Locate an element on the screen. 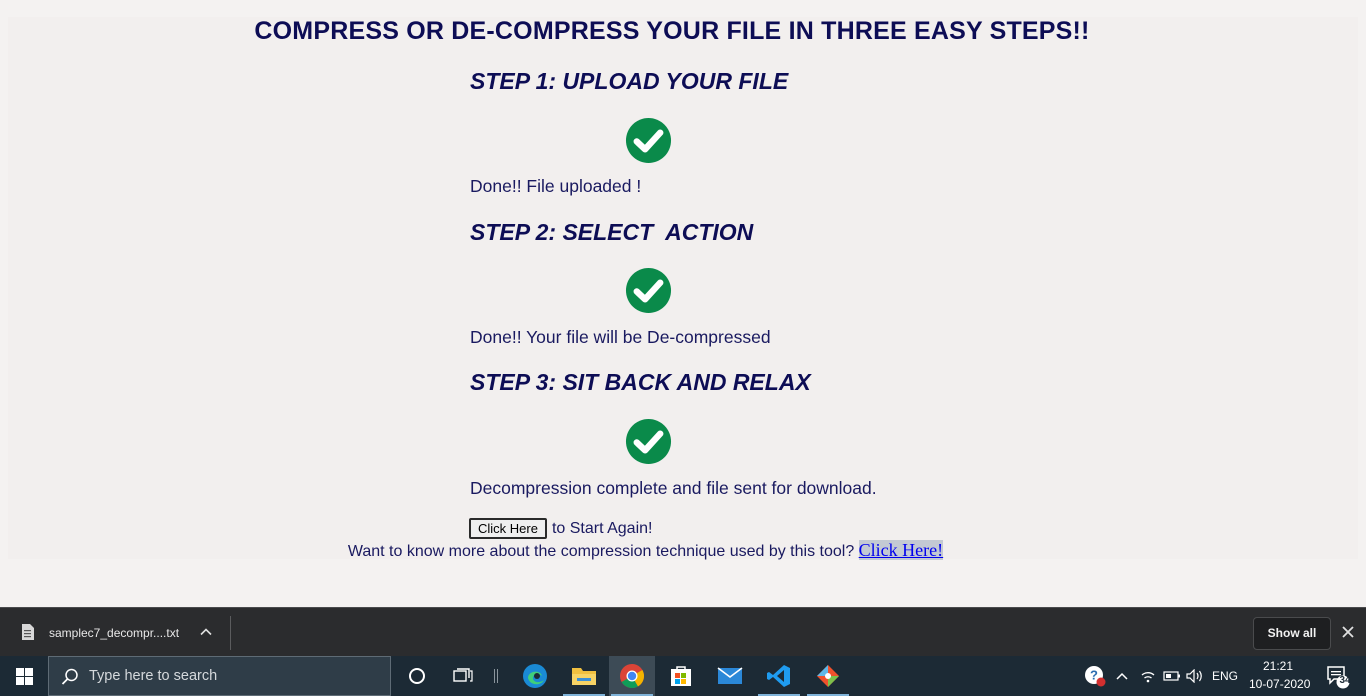  taskbar-gripper is located at coordinates (496, 676).